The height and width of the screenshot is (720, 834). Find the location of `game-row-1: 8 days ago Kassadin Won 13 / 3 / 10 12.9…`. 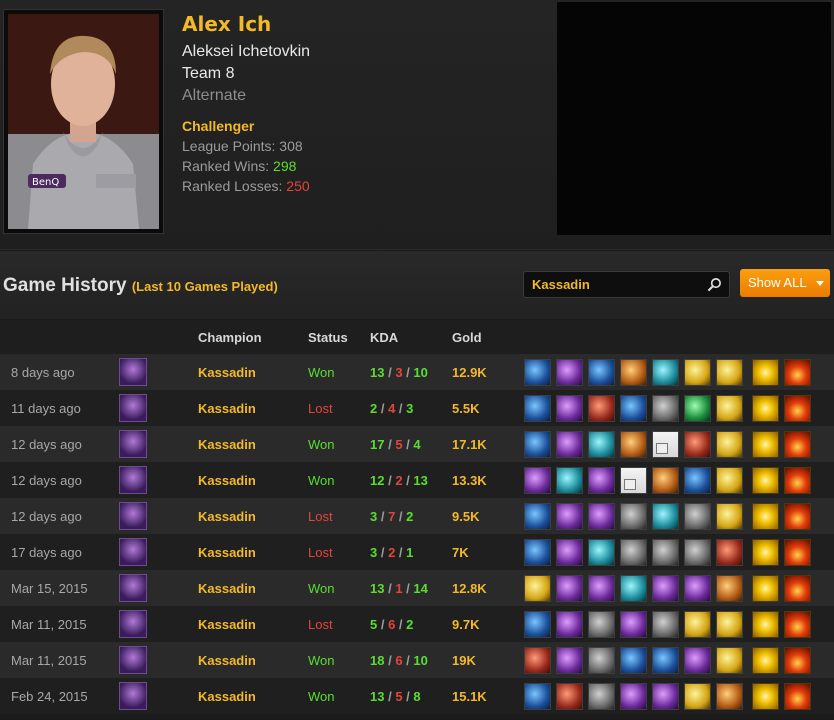

game-row-1: 8 days ago Kassadin Won 13 / 3 / 10 12.9… is located at coordinates (417, 372).